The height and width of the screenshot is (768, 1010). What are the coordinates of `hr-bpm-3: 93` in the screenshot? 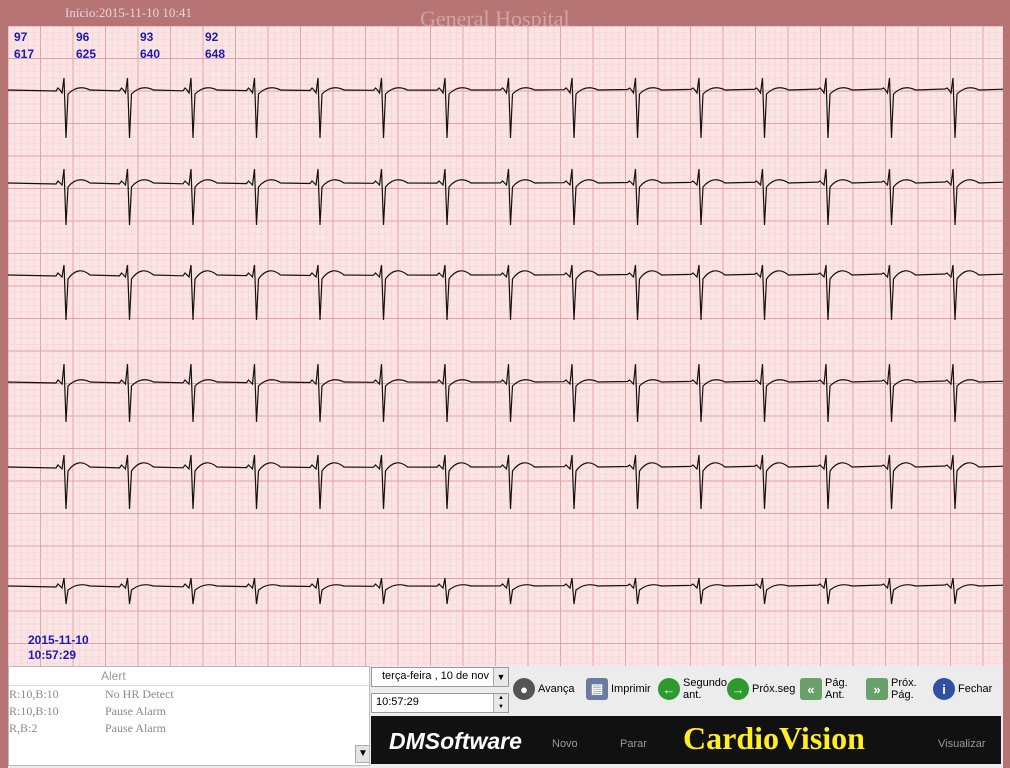 It's located at (147, 37).